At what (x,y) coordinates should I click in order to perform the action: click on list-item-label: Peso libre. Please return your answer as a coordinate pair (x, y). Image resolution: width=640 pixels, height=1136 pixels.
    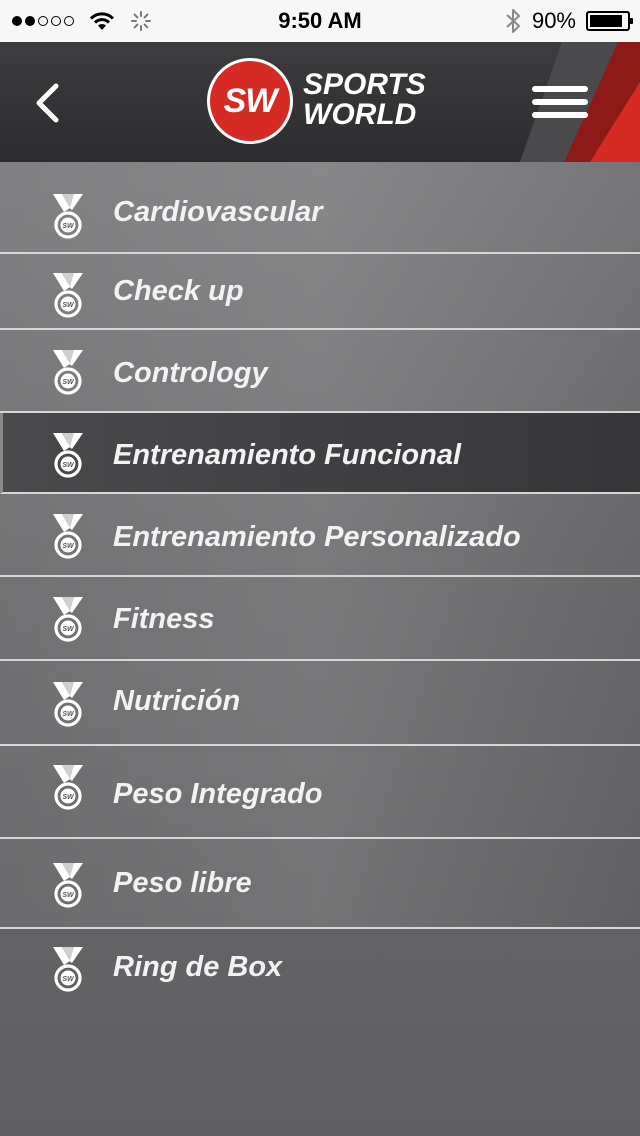
    Looking at the image, I should click on (182, 883).